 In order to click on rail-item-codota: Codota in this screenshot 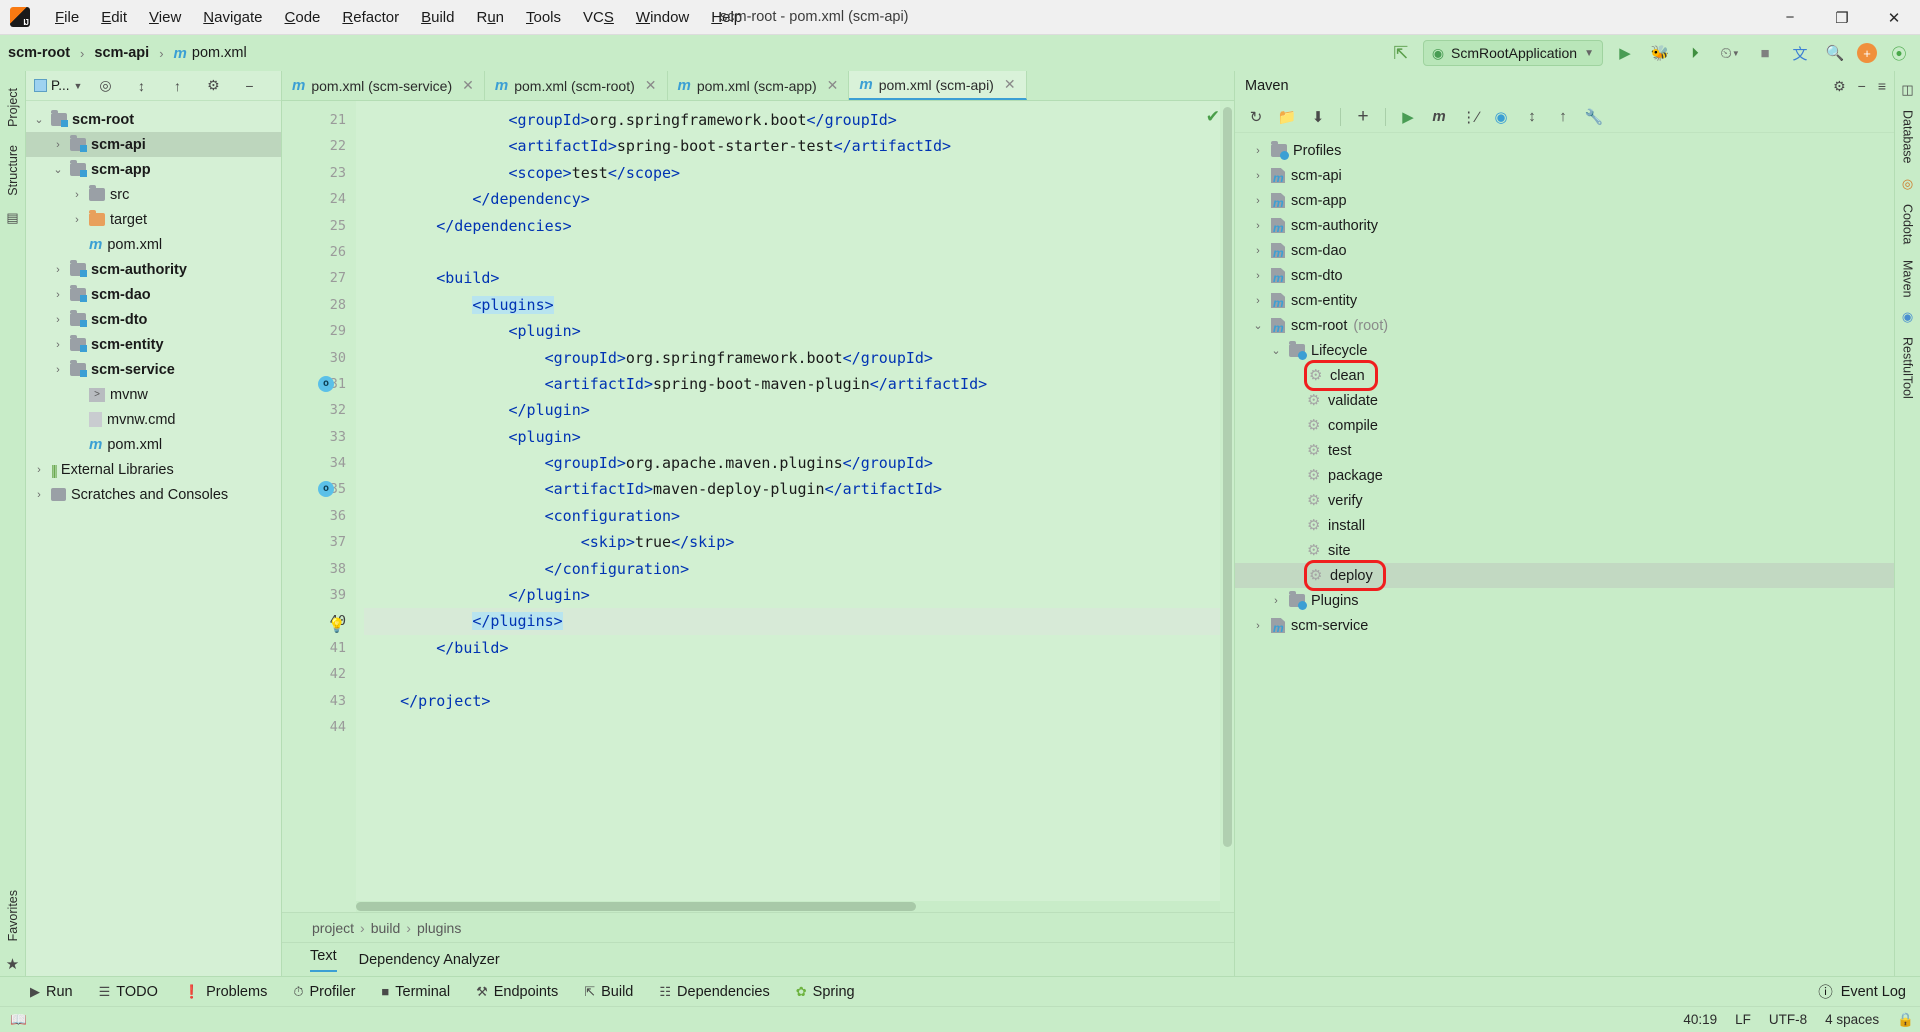, I will do `click(1908, 224)`.